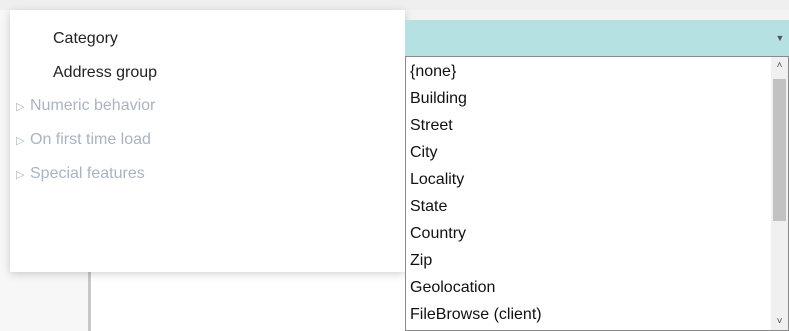 Image resolution: width=789 pixels, height=331 pixels. Describe the element at coordinates (437, 179) in the screenshot. I see `option-locality: Locality` at that location.